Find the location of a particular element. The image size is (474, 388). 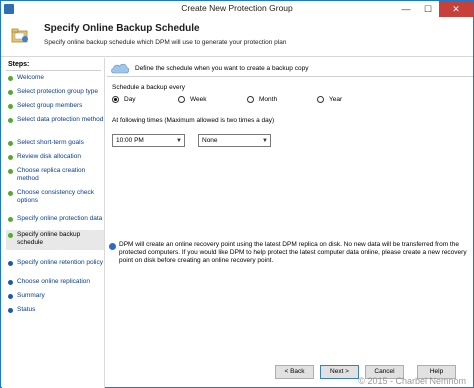

step-choose-replica-creation-method: Choose replica creation method is located at coordinates (55, 175).